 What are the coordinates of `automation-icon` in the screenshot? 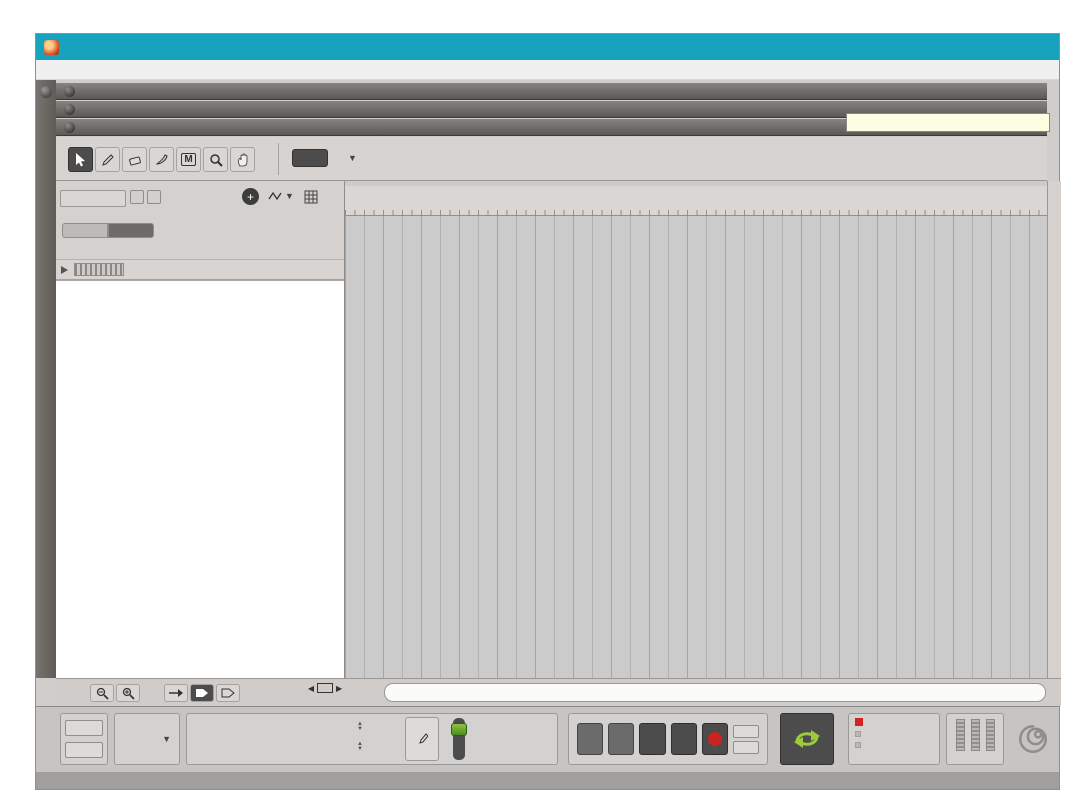 It's located at (275, 196).